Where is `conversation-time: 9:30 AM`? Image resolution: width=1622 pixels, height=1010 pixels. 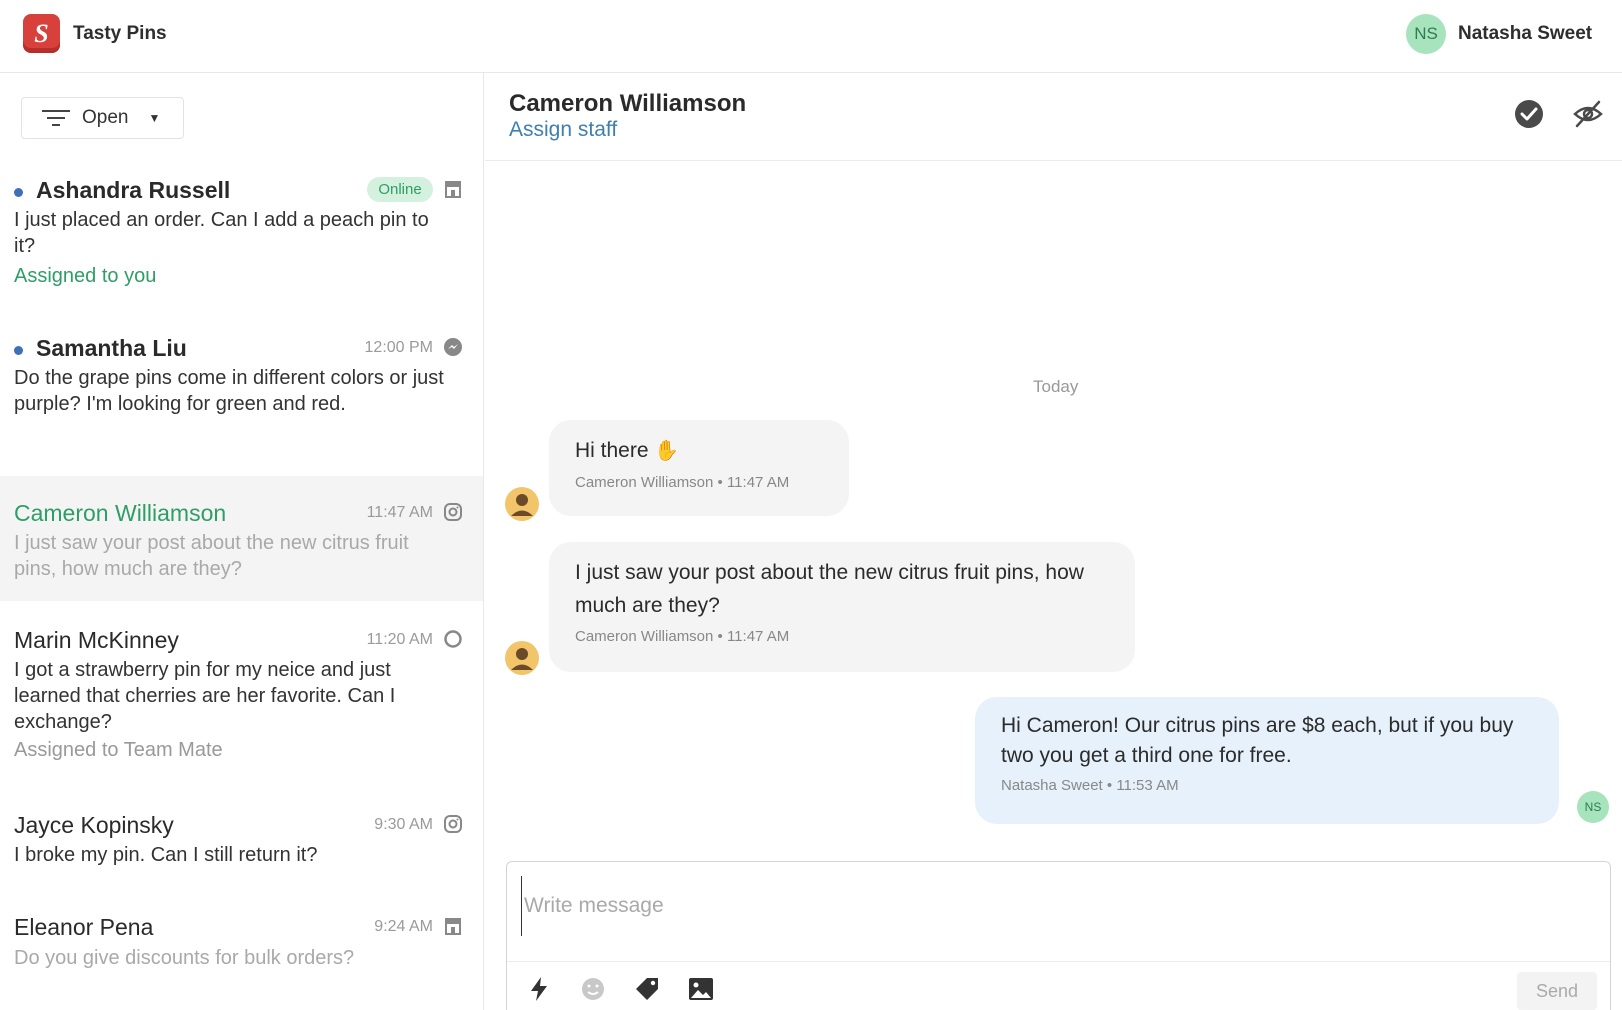
conversation-time: 9:30 AM is located at coordinates (403, 824).